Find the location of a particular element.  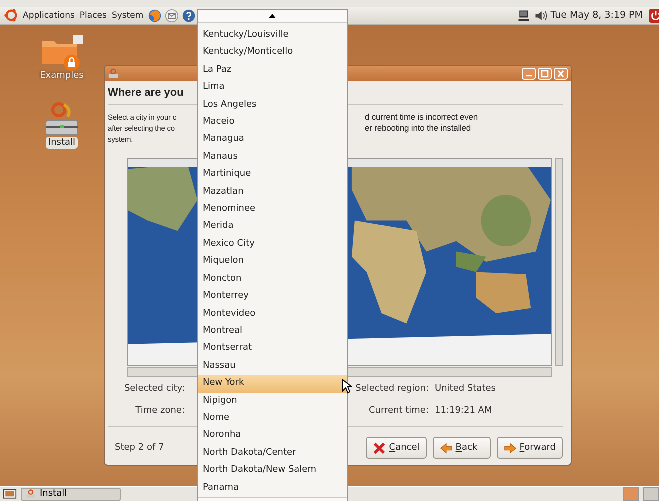

field-label: Current time: is located at coordinates (399, 411).